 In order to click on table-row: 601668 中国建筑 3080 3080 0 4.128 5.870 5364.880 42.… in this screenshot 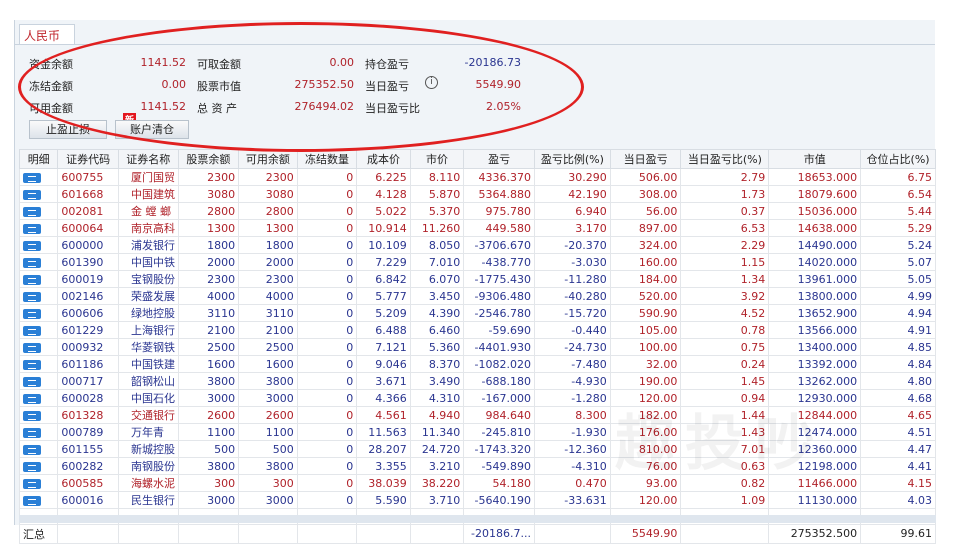, I will do `click(477, 194)`.